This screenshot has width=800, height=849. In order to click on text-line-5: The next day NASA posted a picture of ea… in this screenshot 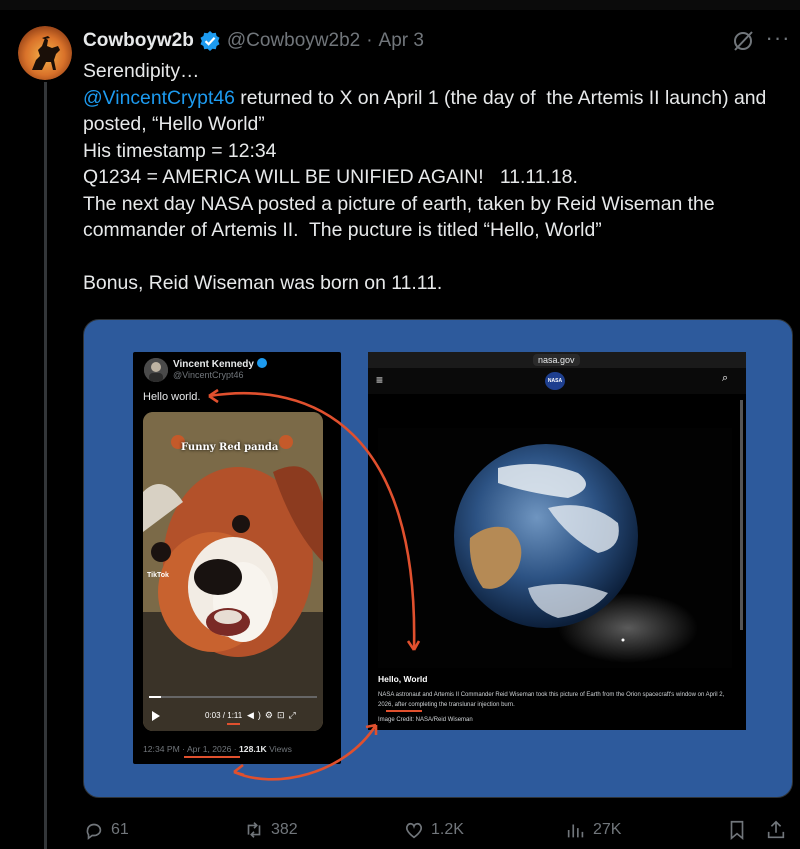, I will do `click(402, 217)`.